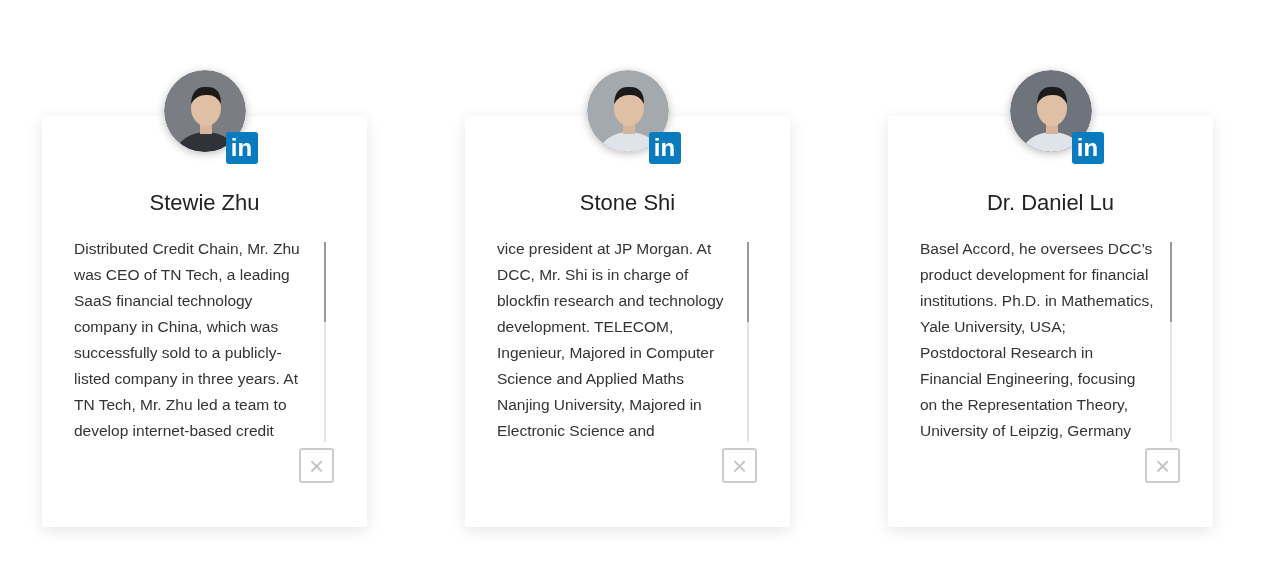  Describe the element at coordinates (611, 340) in the screenshot. I see `bio-text: vice president at JP Morgan. At DCC, Mr. Shi is in charge of blockfin research and technology development. TELECOM, Ingenieur, Majored in Computer Science and Applied Maths Nanjing University, Majored in Electronic Science and` at that location.